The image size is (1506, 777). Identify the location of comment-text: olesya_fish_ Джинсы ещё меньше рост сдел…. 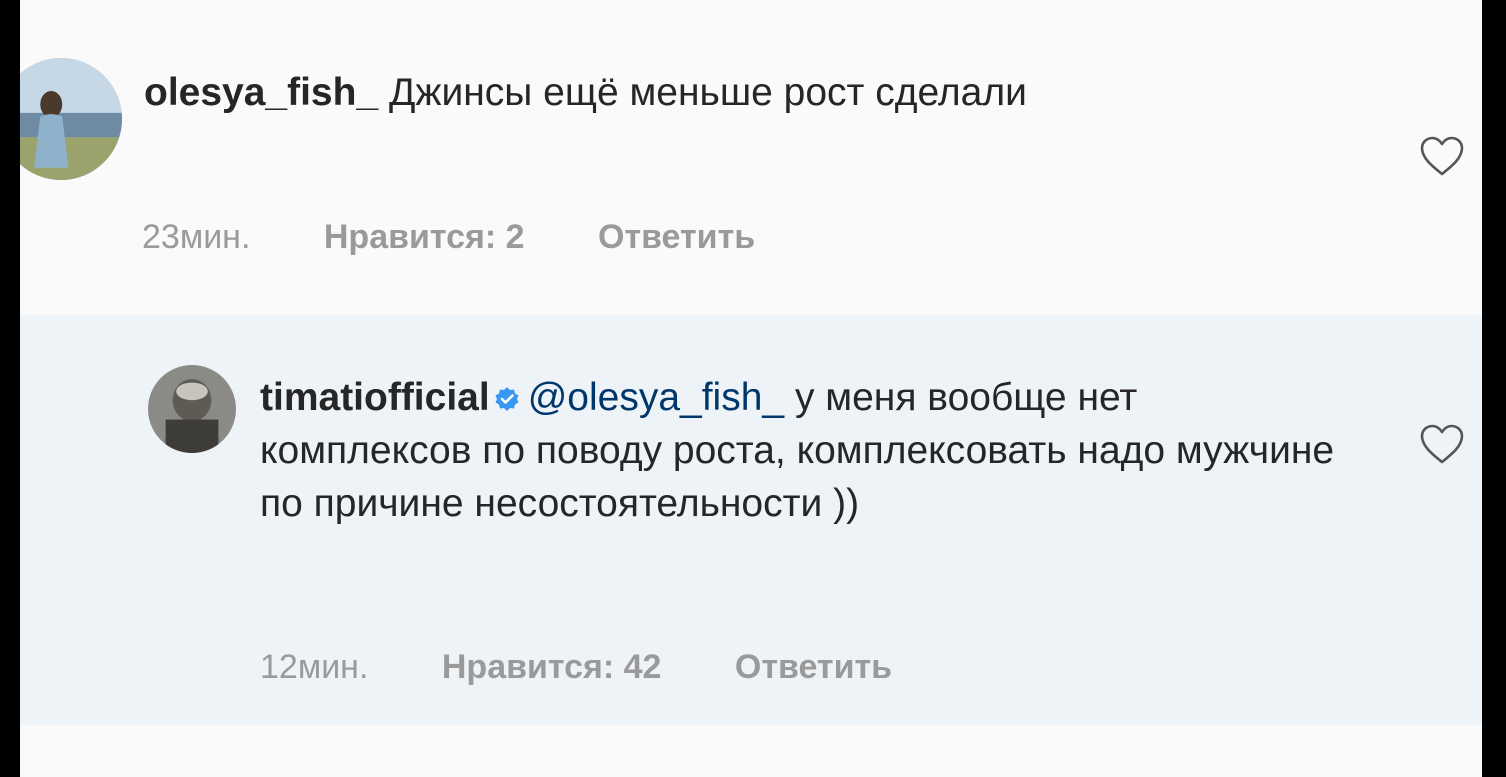
(684, 92).